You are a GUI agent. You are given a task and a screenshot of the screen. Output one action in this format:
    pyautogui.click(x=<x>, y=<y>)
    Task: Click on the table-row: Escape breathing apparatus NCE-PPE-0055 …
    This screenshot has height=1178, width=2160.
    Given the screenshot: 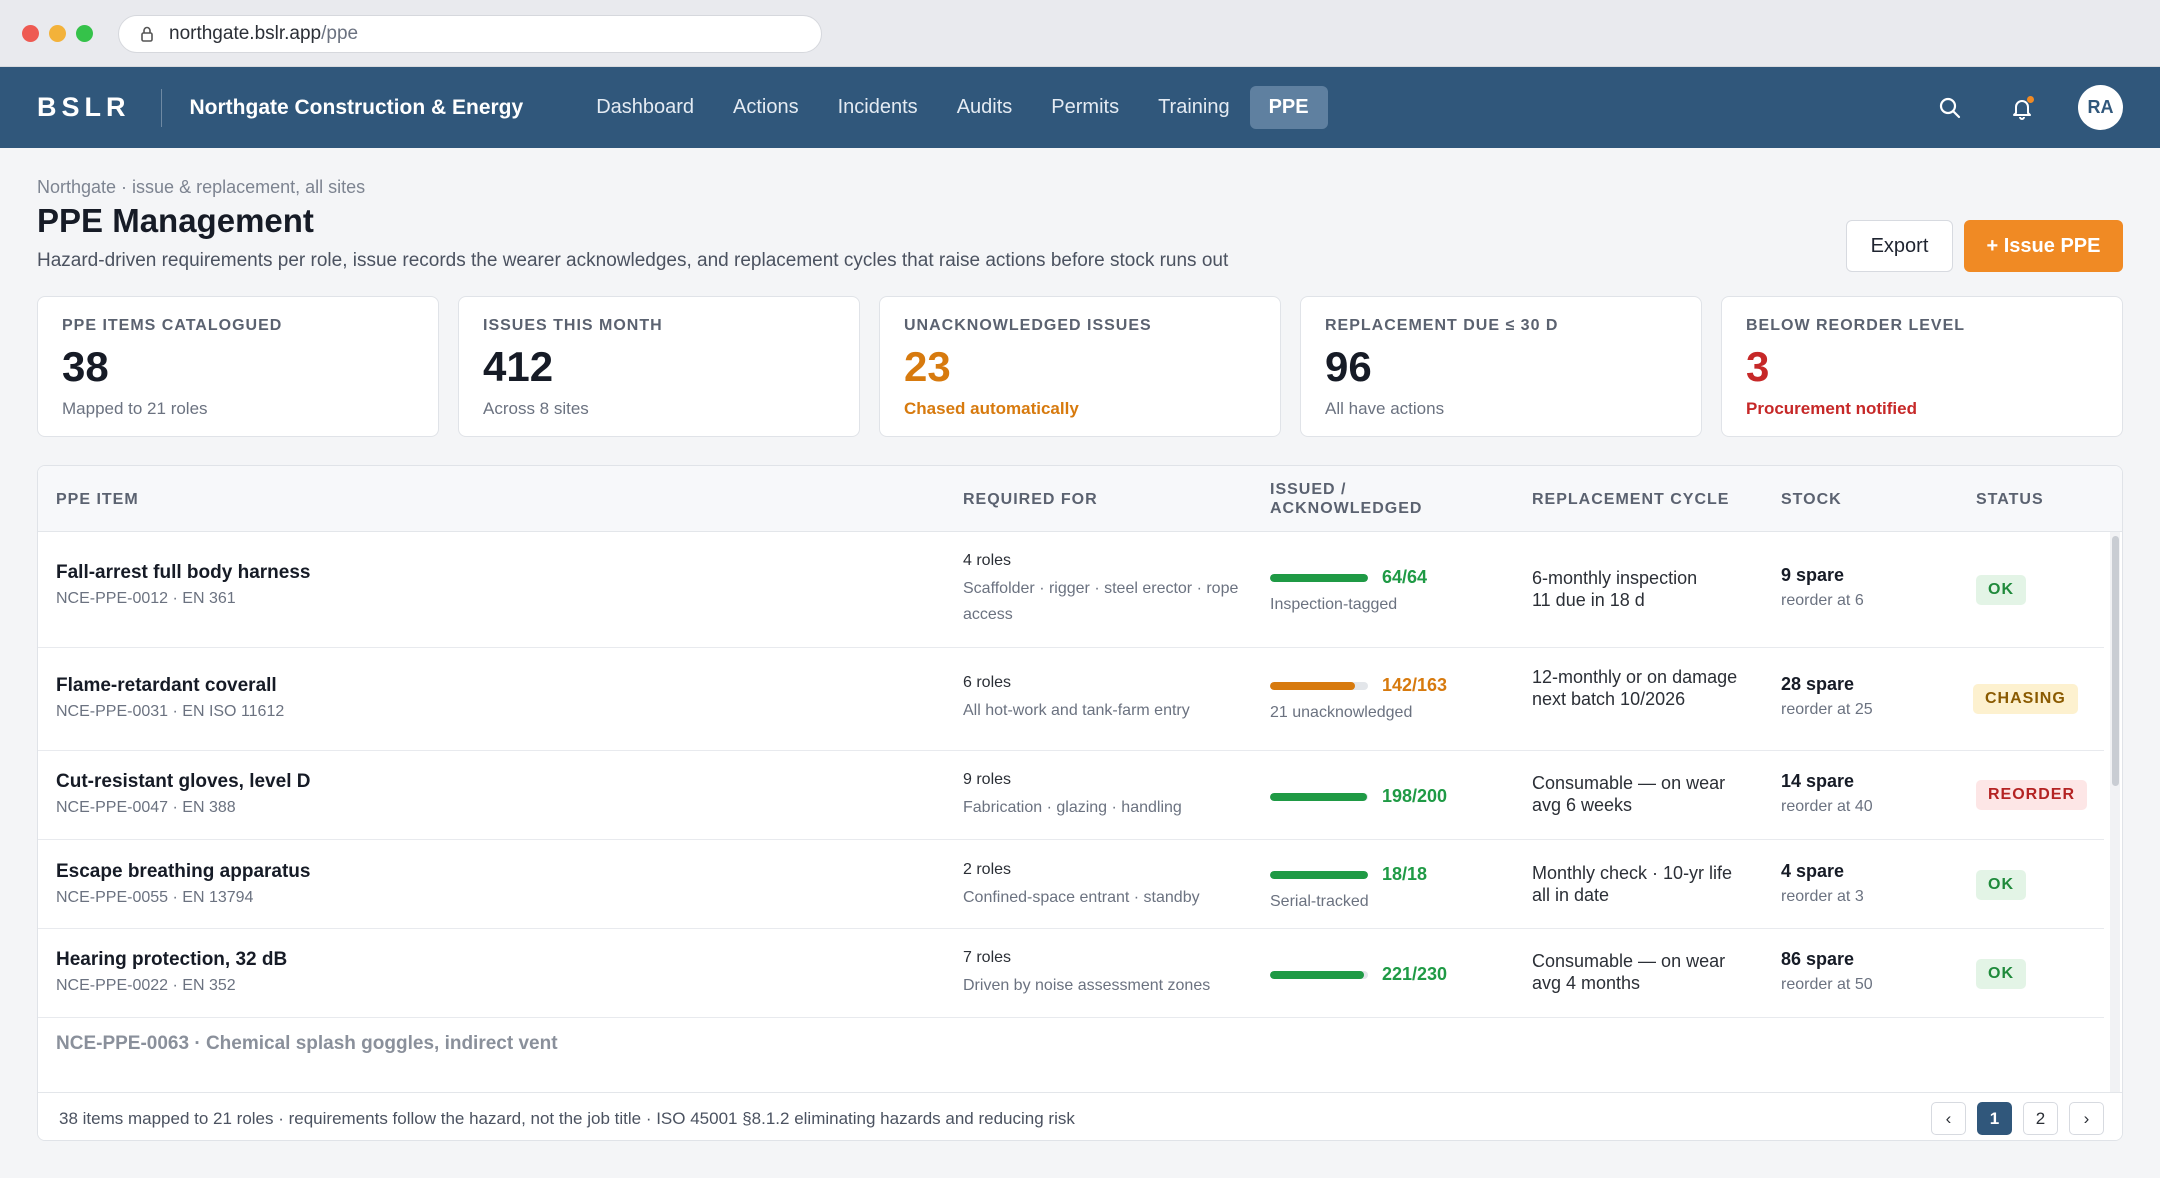 What is the action you would take?
    pyautogui.click(x=1071, y=884)
    